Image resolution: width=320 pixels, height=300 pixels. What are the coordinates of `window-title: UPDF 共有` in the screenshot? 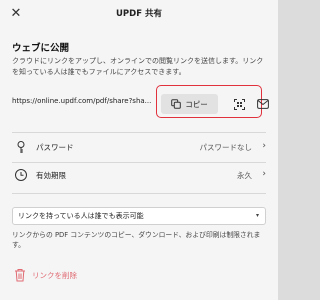 It's located at (139, 14).